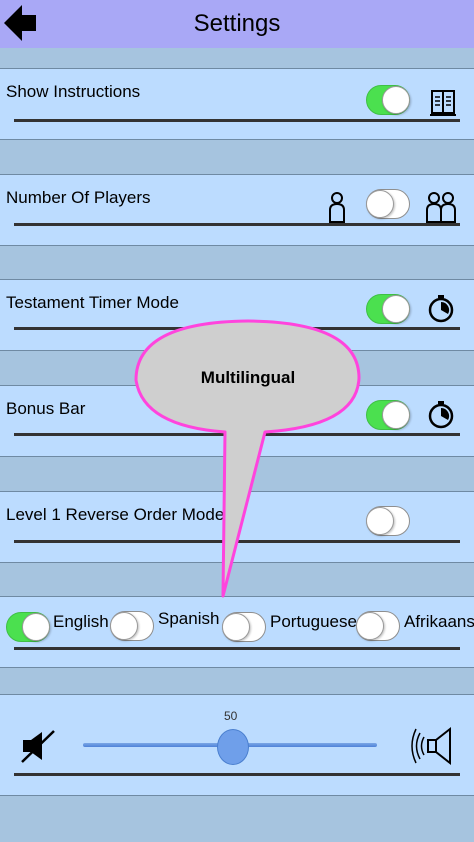  Describe the element at coordinates (237, 210) in the screenshot. I see `setting-row-number-of-players: Number Of Players` at that location.